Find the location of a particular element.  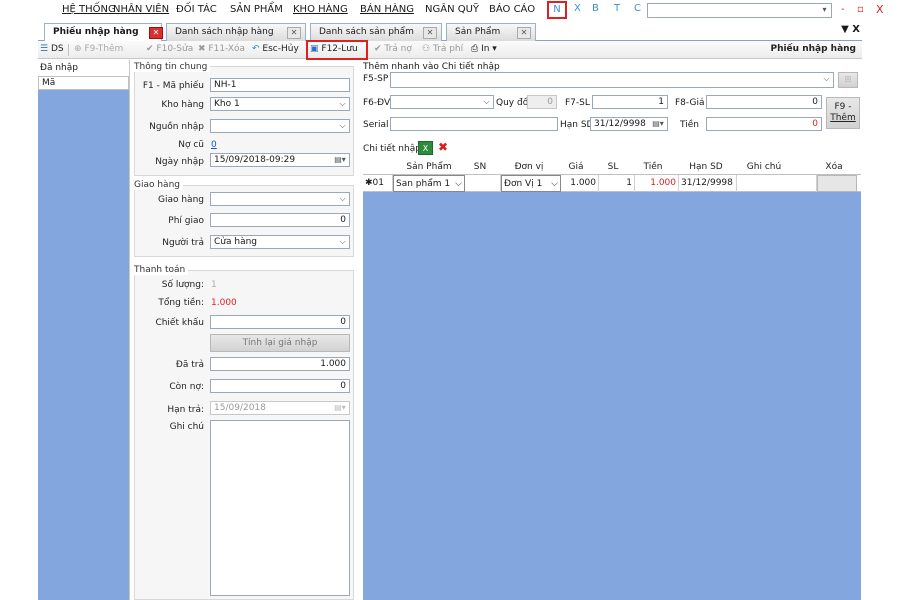

entered-list is located at coordinates (83, 338).